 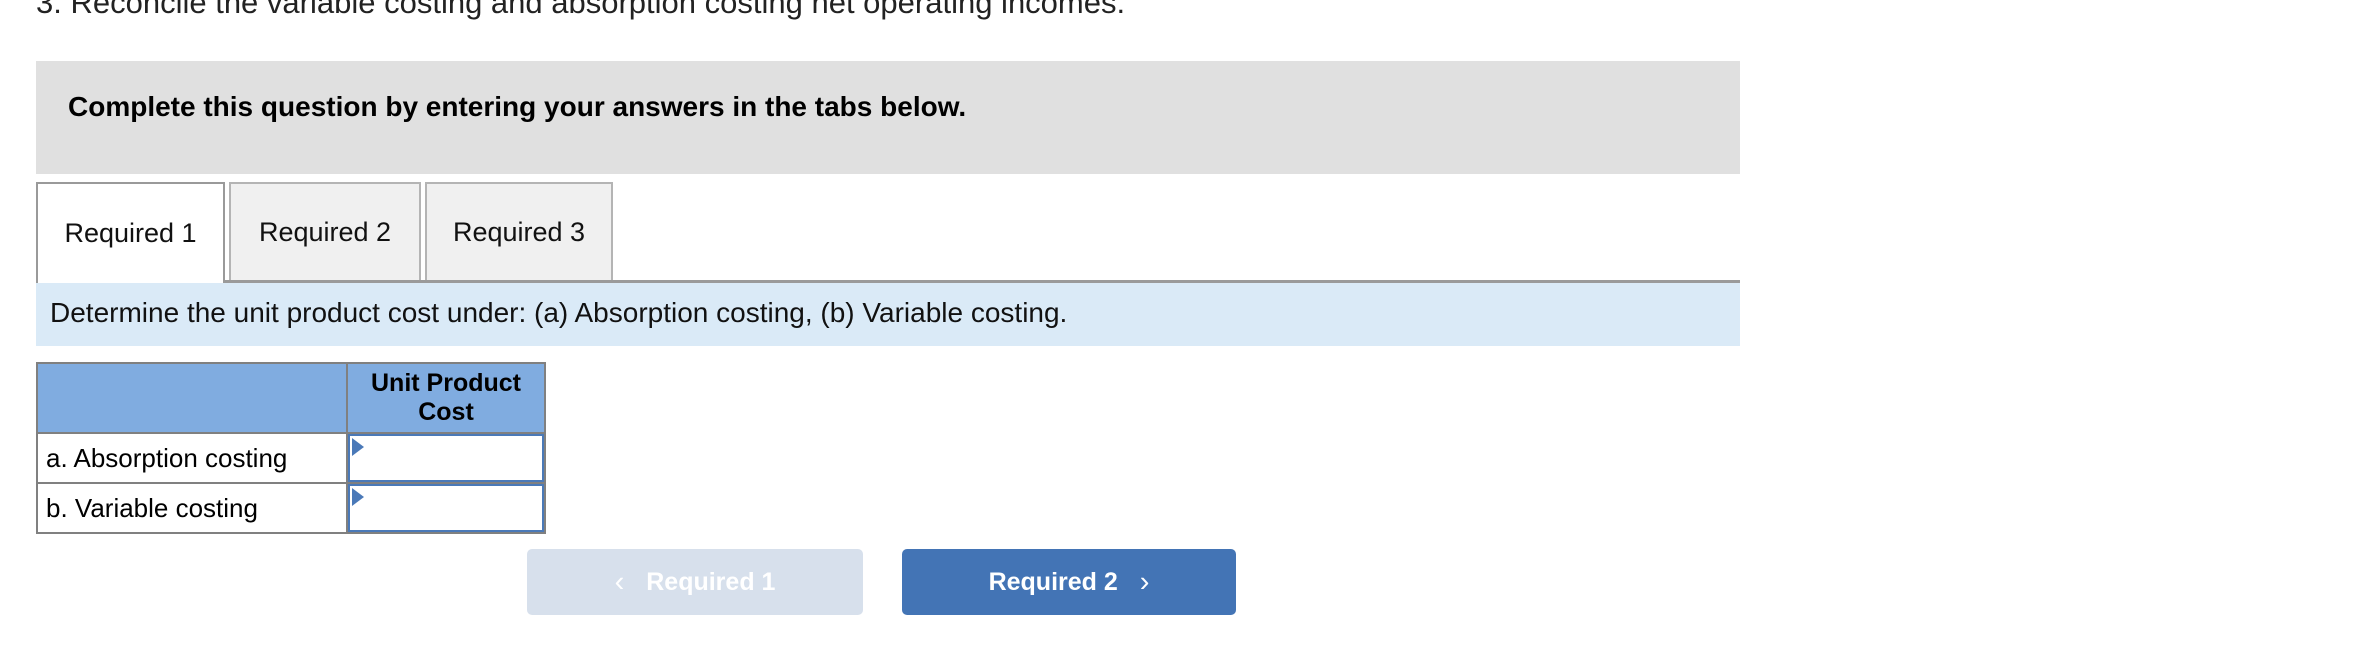 What do you see at coordinates (192, 458) in the screenshot?
I see `row-label-absorption-costing: a. Absorption costing` at bounding box center [192, 458].